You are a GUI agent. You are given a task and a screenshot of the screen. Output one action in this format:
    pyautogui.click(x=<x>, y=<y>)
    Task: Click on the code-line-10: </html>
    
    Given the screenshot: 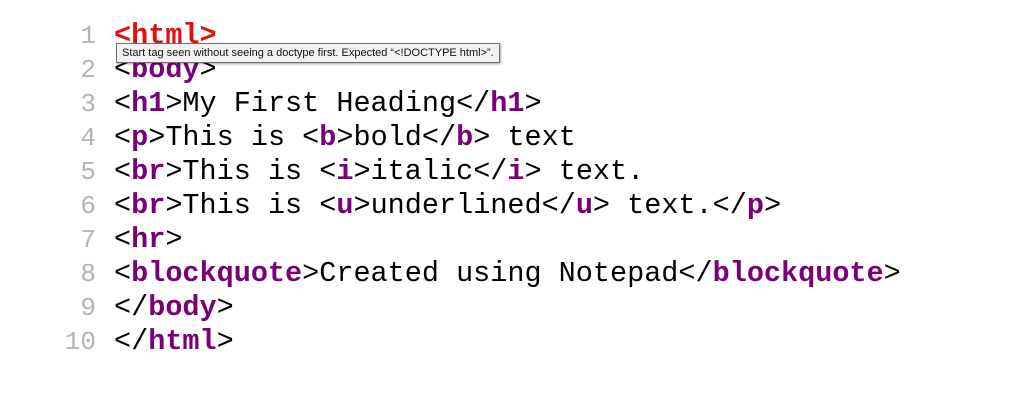 What is the action you would take?
    pyautogui.click(x=507, y=342)
    